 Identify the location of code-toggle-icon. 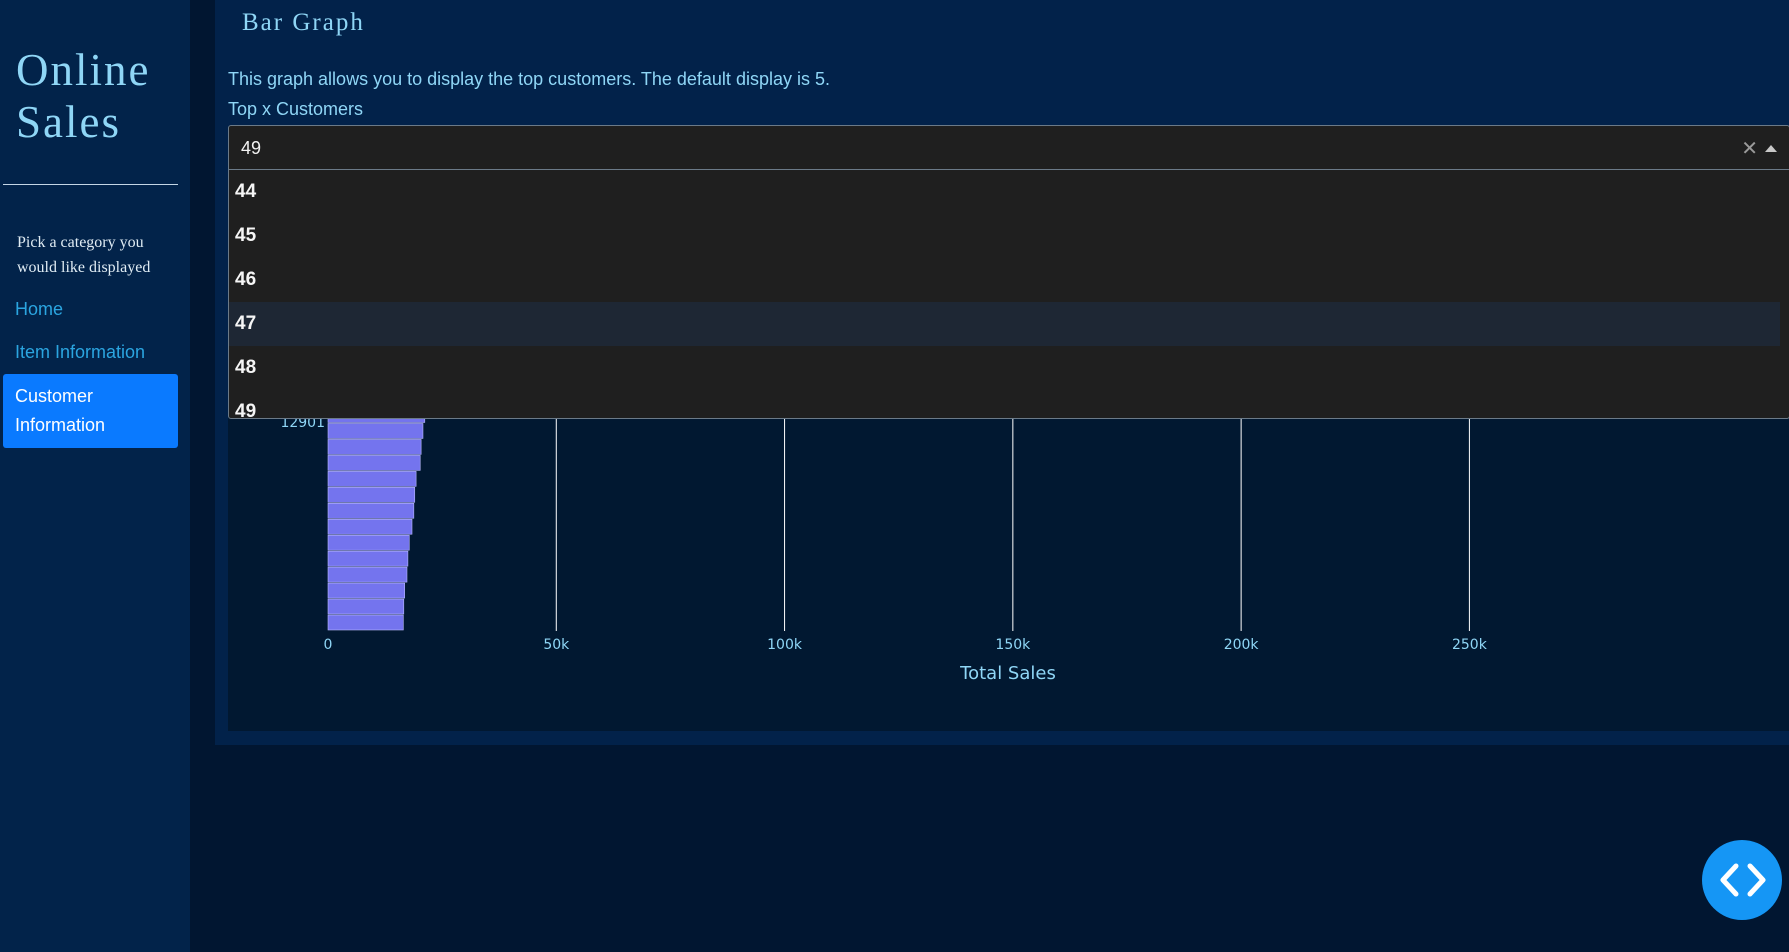
(1743, 880).